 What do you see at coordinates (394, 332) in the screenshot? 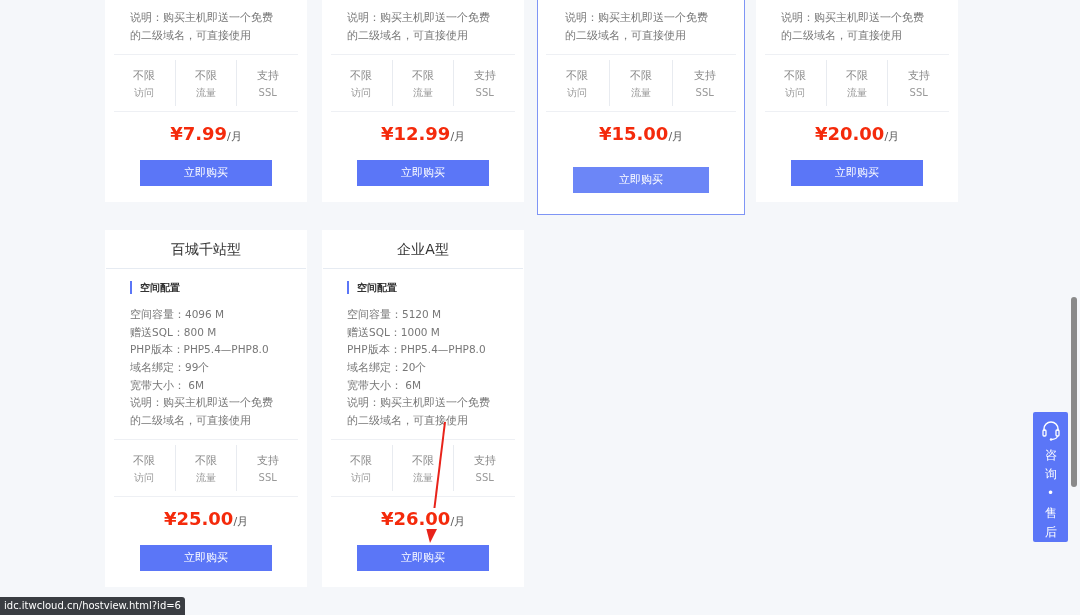
I see `spec-line: 赠送SQL：1000 M` at bounding box center [394, 332].